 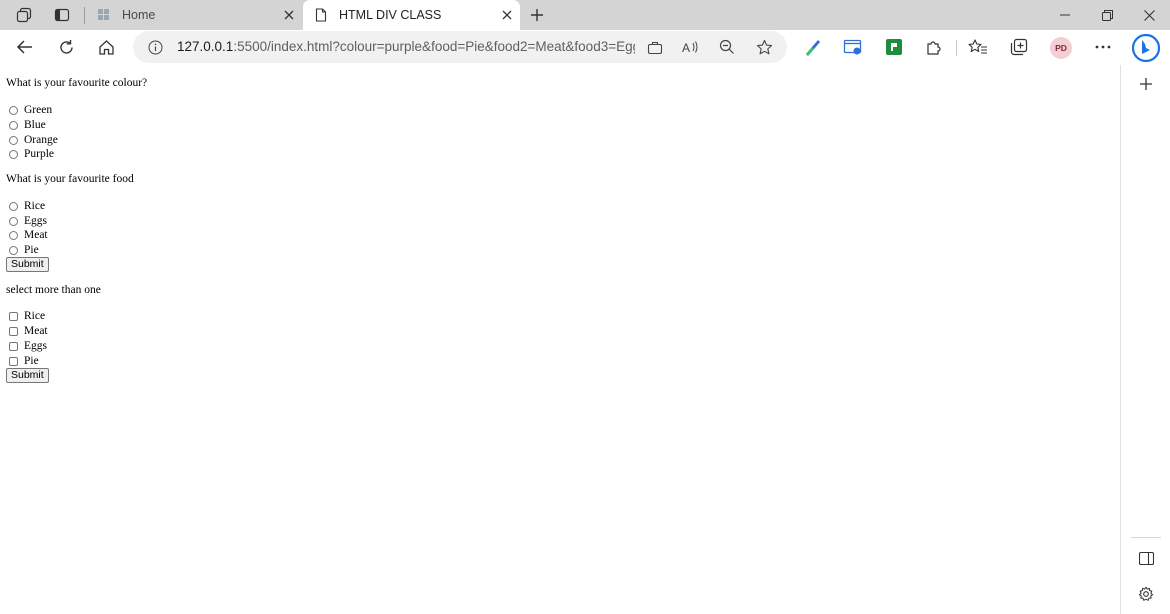 What do you see at coordinates (25, 47) in the screenshot?
I see `back-arrow-icon` at bounding box center [25, 47].